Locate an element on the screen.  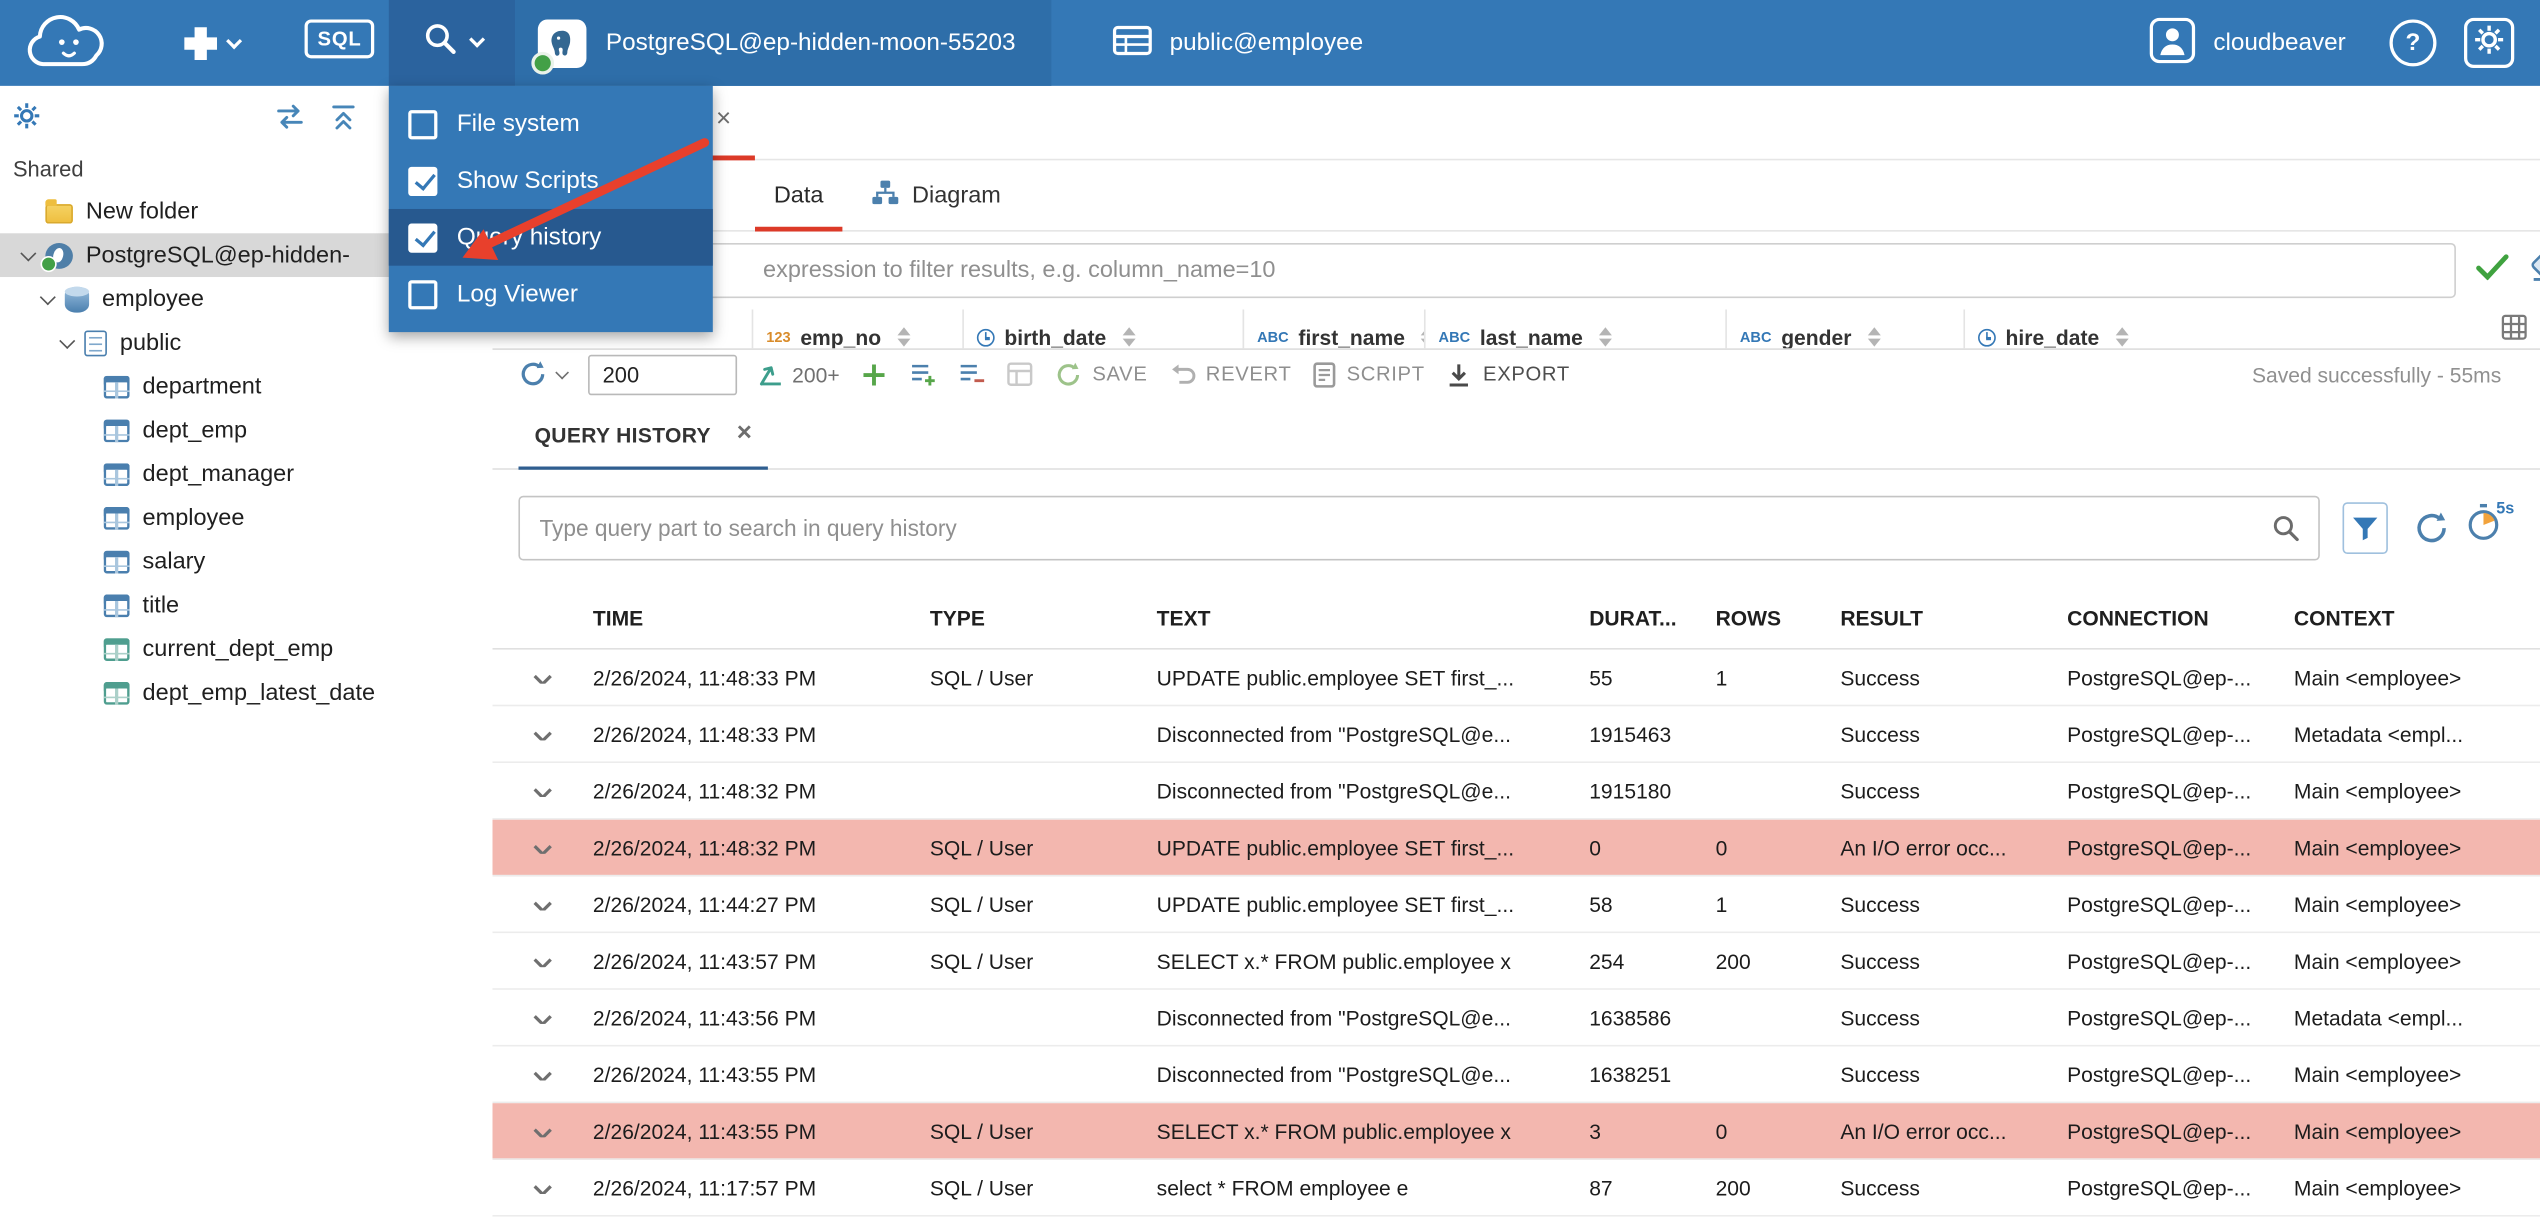
tree-item: dept_manager is located at coordinates (246, 474).